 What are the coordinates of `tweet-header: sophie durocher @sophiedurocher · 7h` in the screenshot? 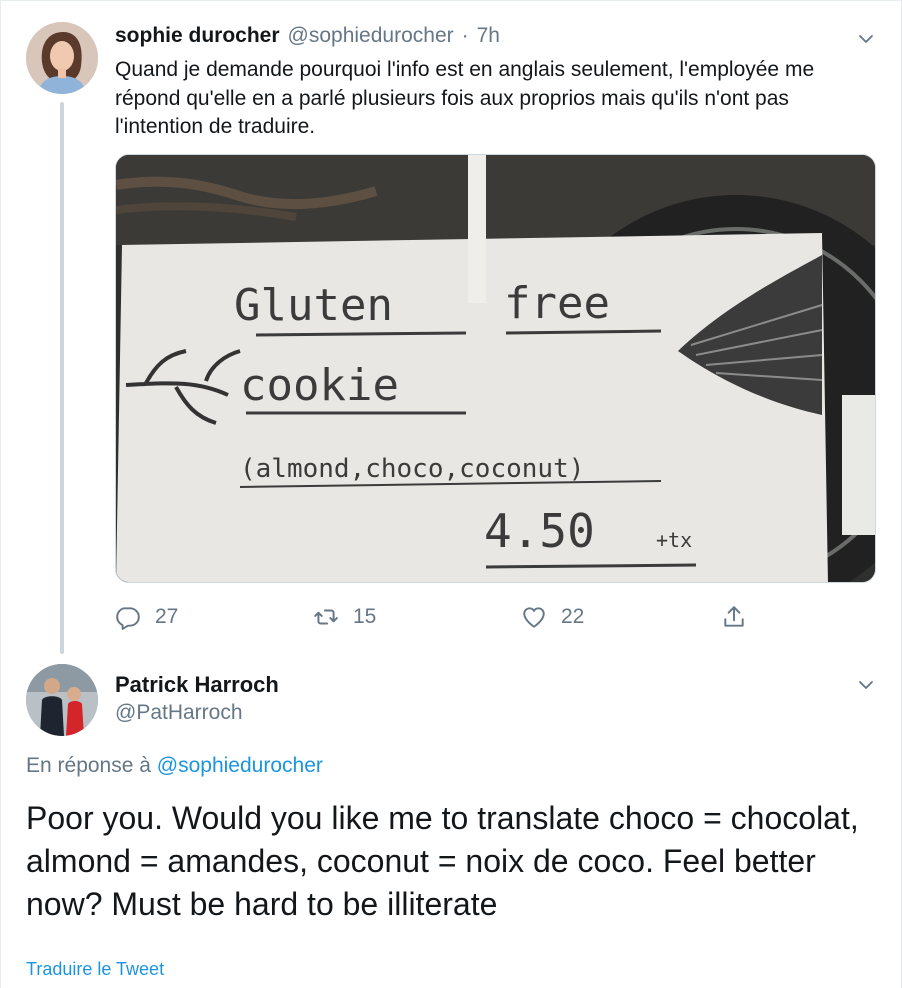 It's located at (307, 37).